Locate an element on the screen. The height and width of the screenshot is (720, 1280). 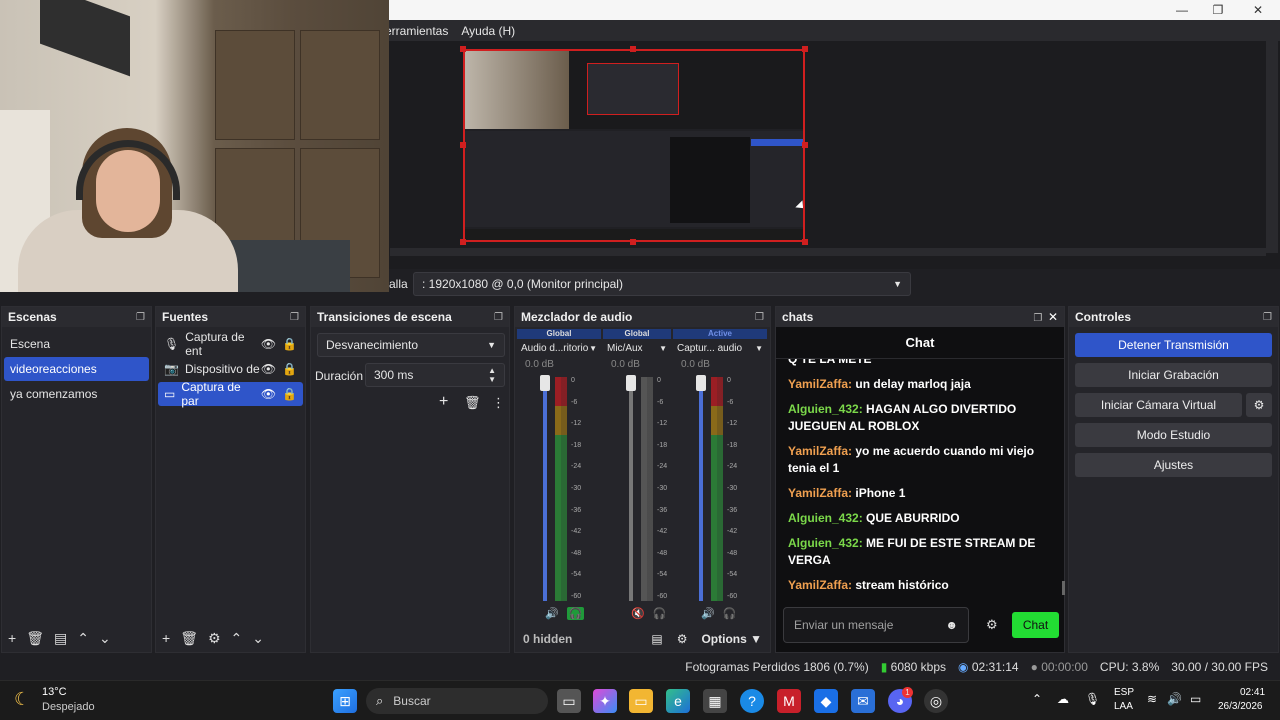
channel-name-select: Captur... audio ▼ is located at coordinates (720, 348).